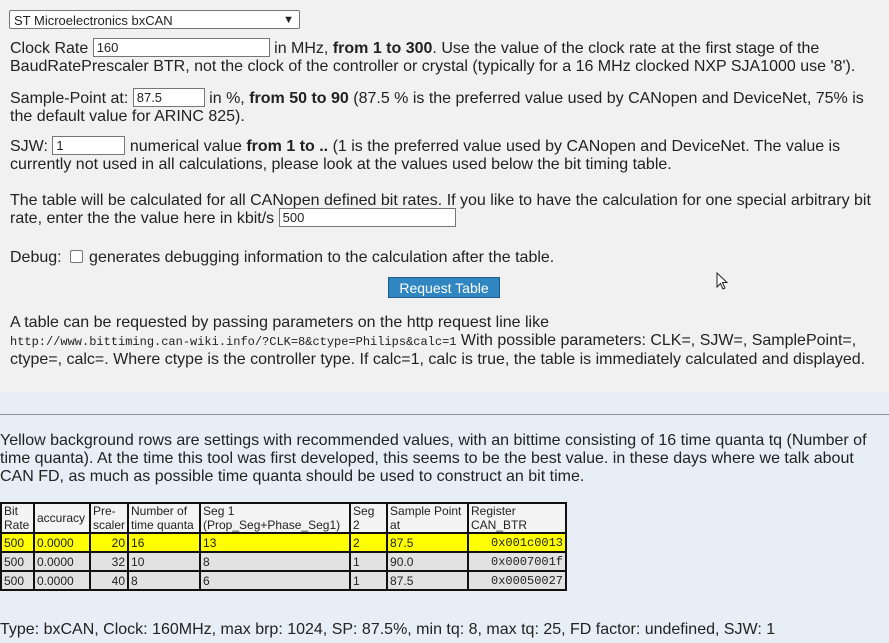  I want to click on sample-point-label: Sample-Point at:, so click(69, 98).